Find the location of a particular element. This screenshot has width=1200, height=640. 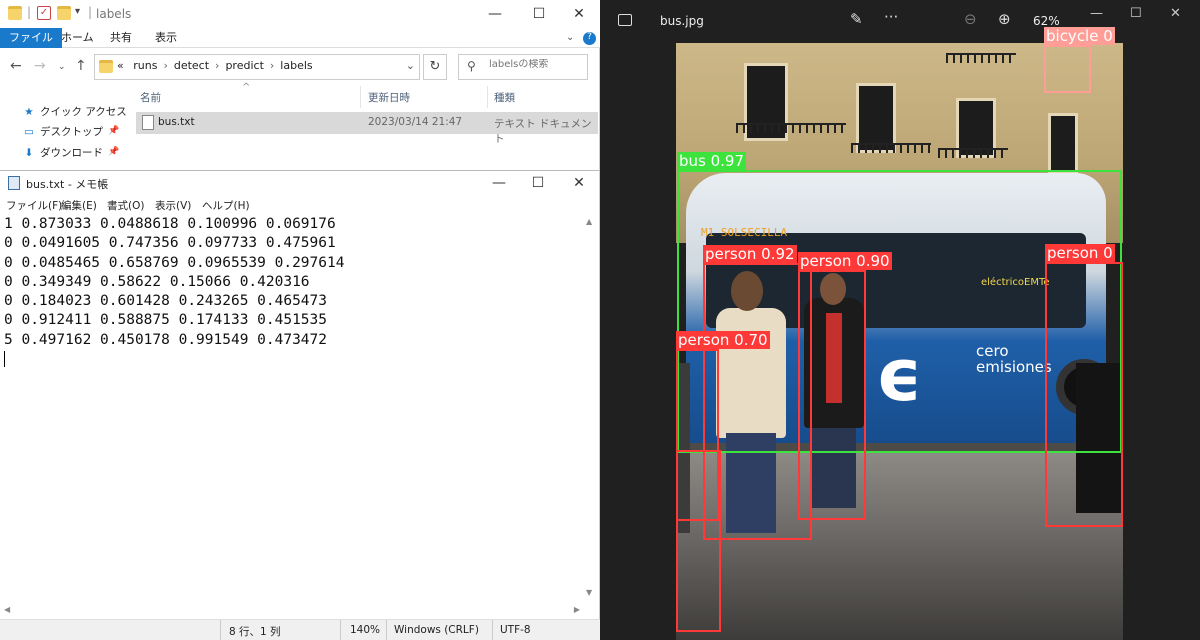

breadcrumb-runs: runs is located at coordinates (145, 65).